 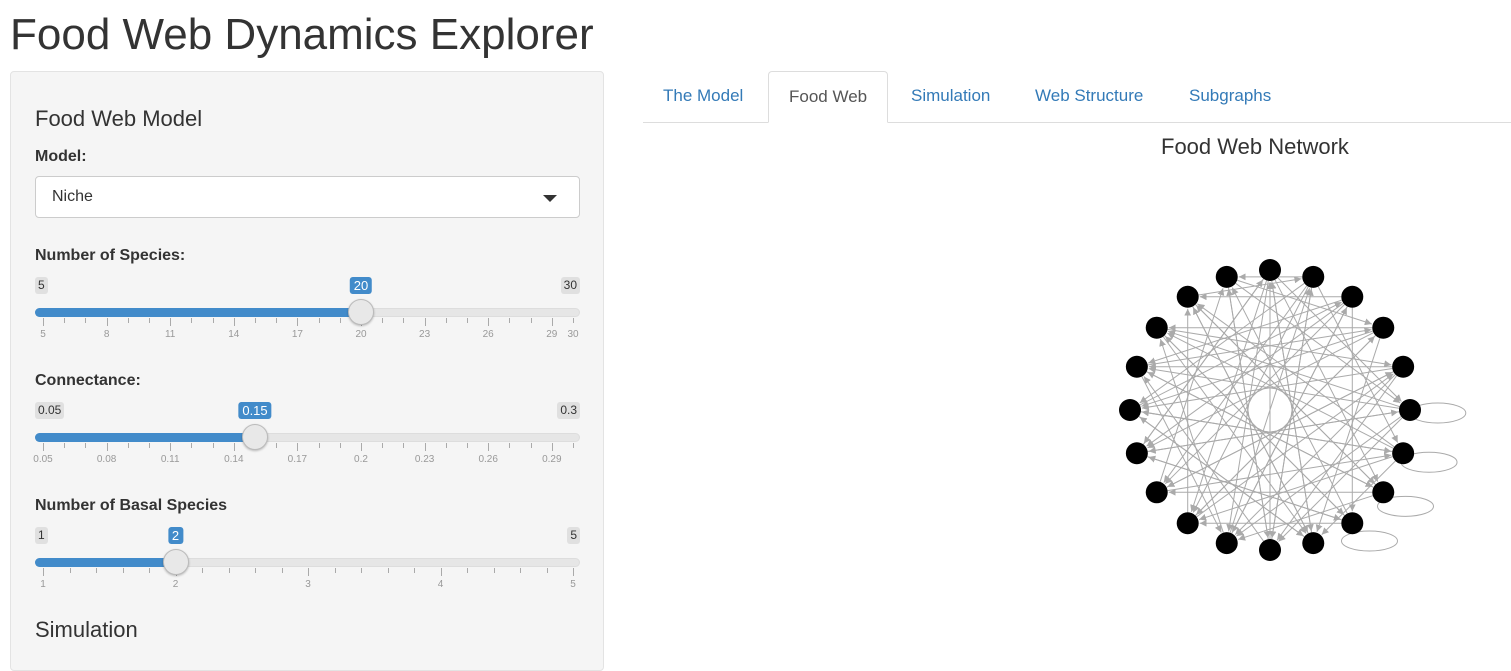 What do you see at coordinates (1089, 97) in the screenshot?
I see `tab-web-structure: Web Structure` at bounding box center [1089, 97].